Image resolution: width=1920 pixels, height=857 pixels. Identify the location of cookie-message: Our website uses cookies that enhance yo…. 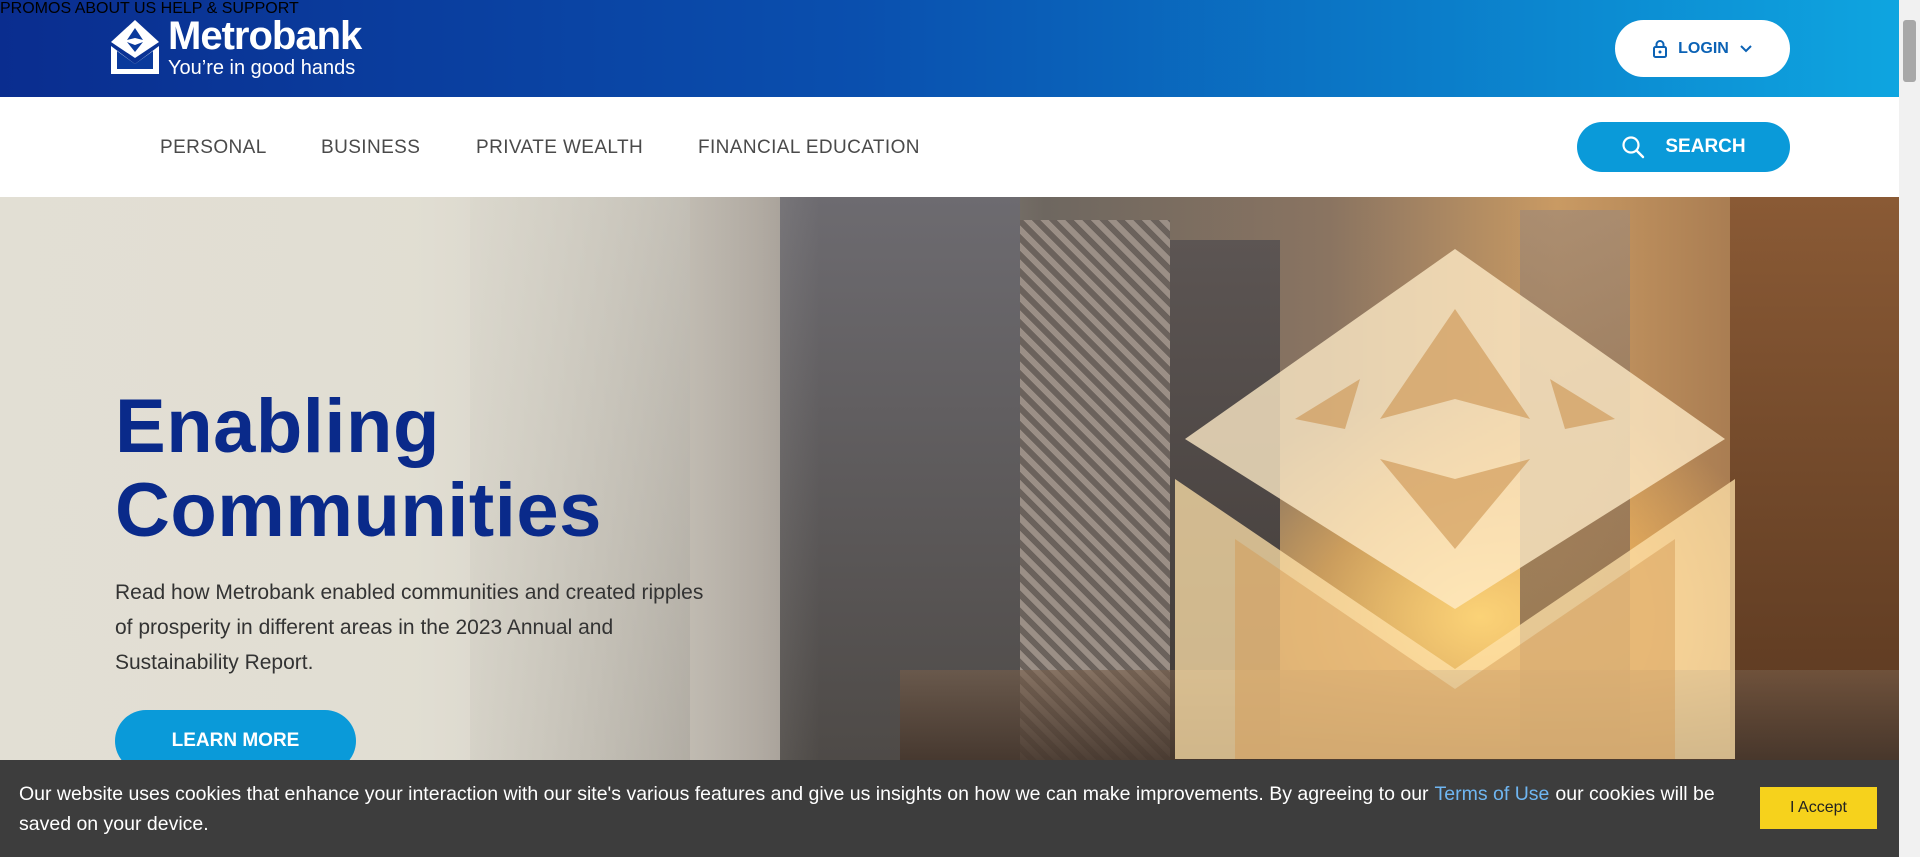
(869, 809).